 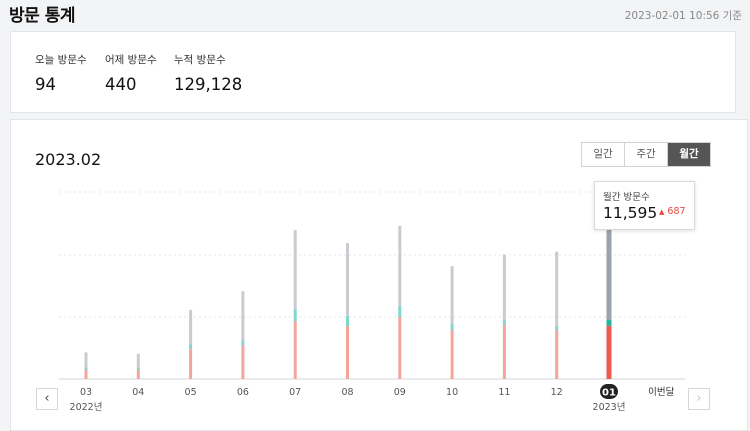 I want to click on chevron-right-icon: ›, so click(x=699, y=398).